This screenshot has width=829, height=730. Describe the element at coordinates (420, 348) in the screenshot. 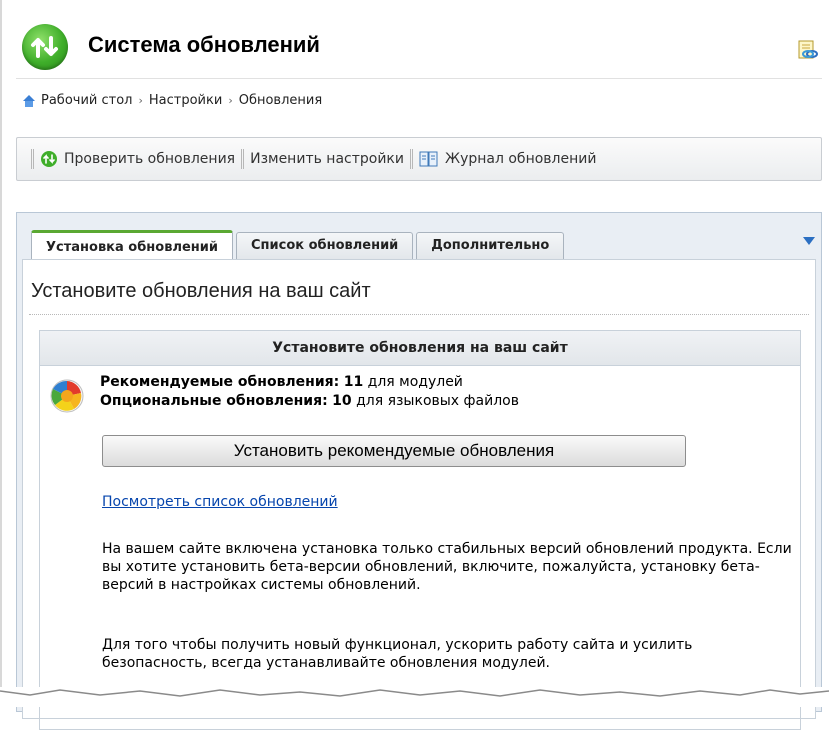

I see `box-title: Установите обновления на ваш сайт` at that location.